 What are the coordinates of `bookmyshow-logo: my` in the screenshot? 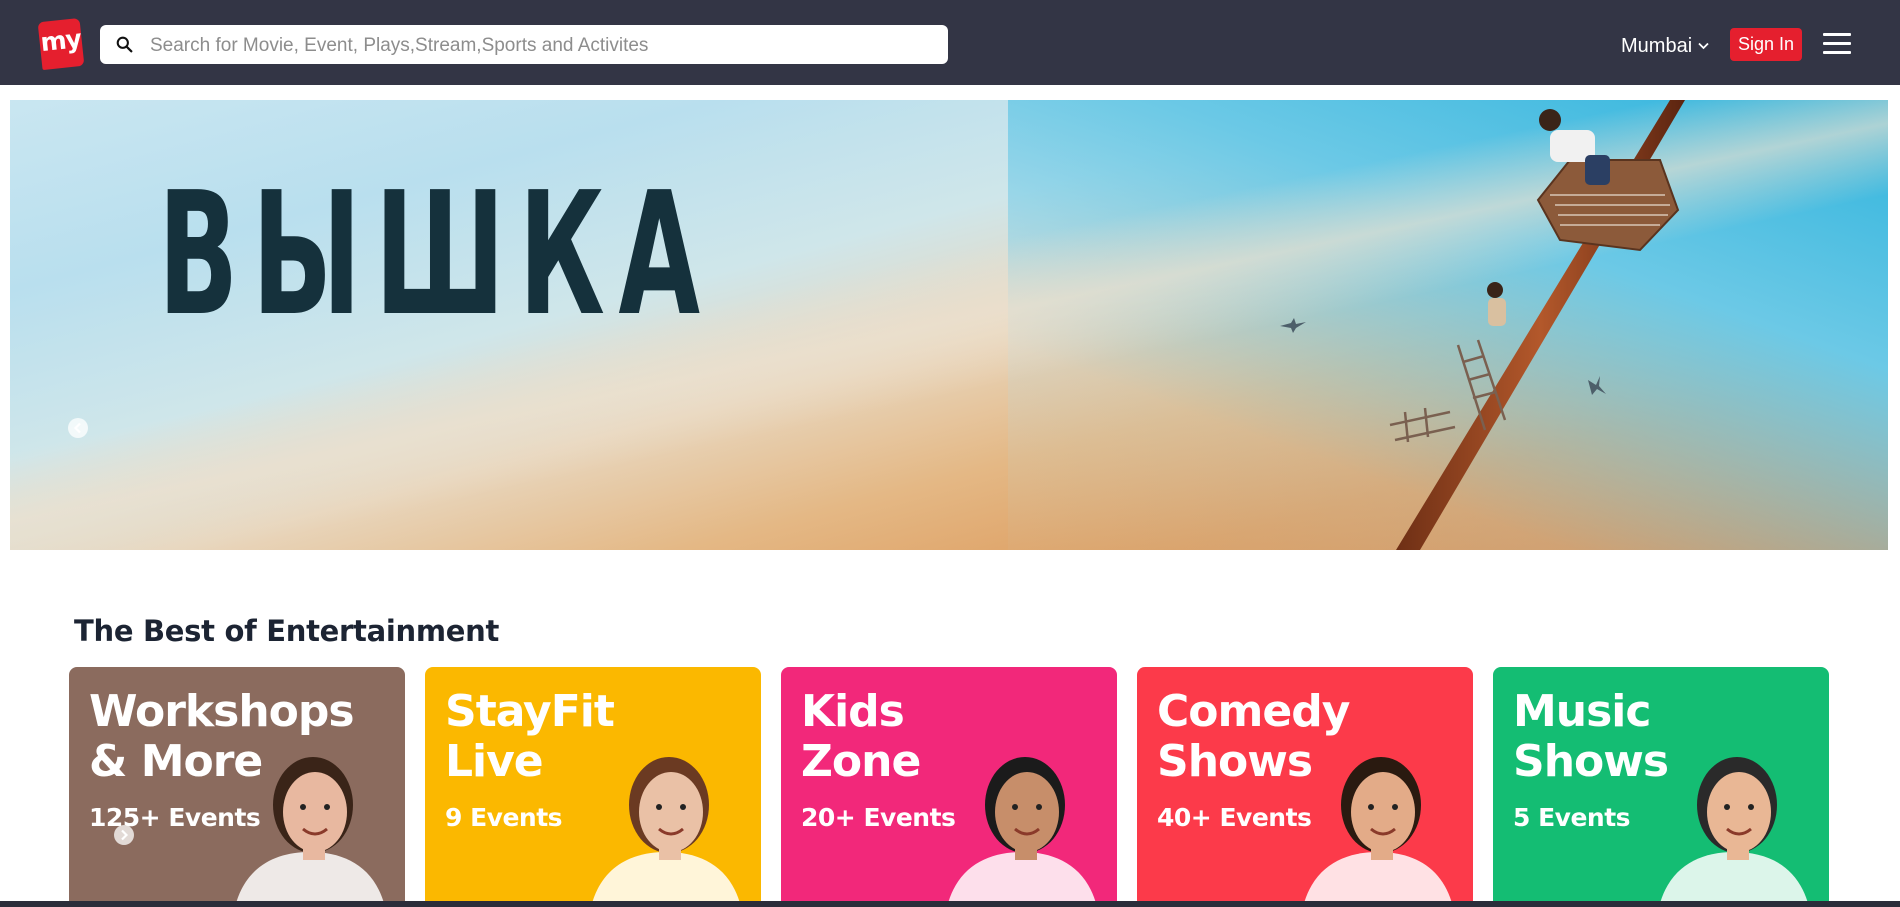 It's located at (61, 44).